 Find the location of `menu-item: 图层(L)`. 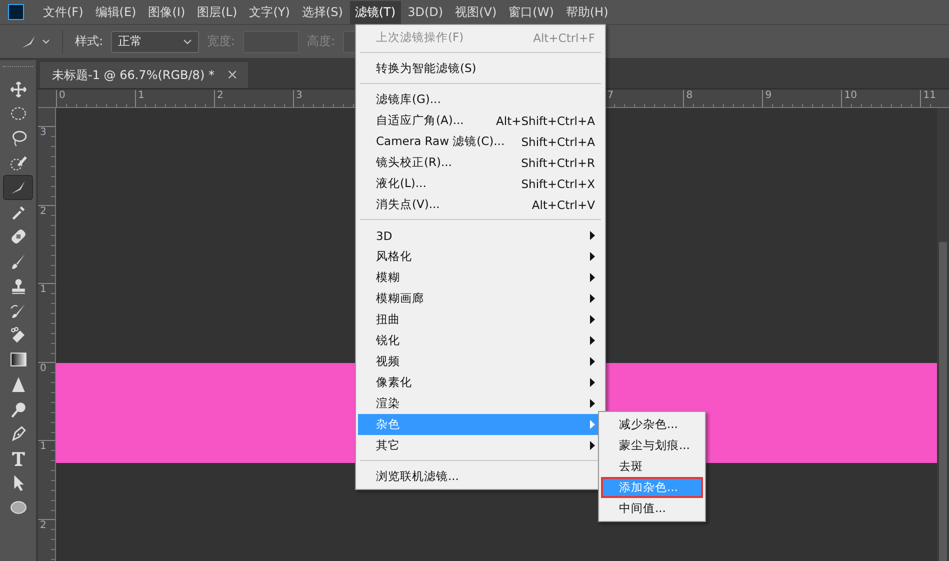

menu-item: 图层(L) is located at coordinates (217, 12).